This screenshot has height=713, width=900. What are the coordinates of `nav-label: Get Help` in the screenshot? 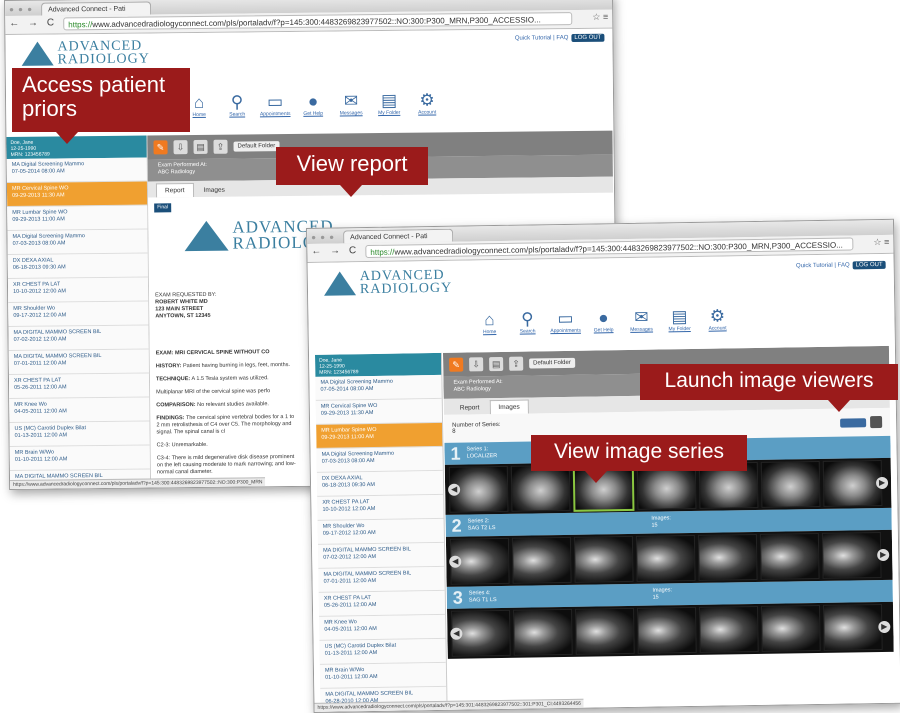 It's located at (313, 114).